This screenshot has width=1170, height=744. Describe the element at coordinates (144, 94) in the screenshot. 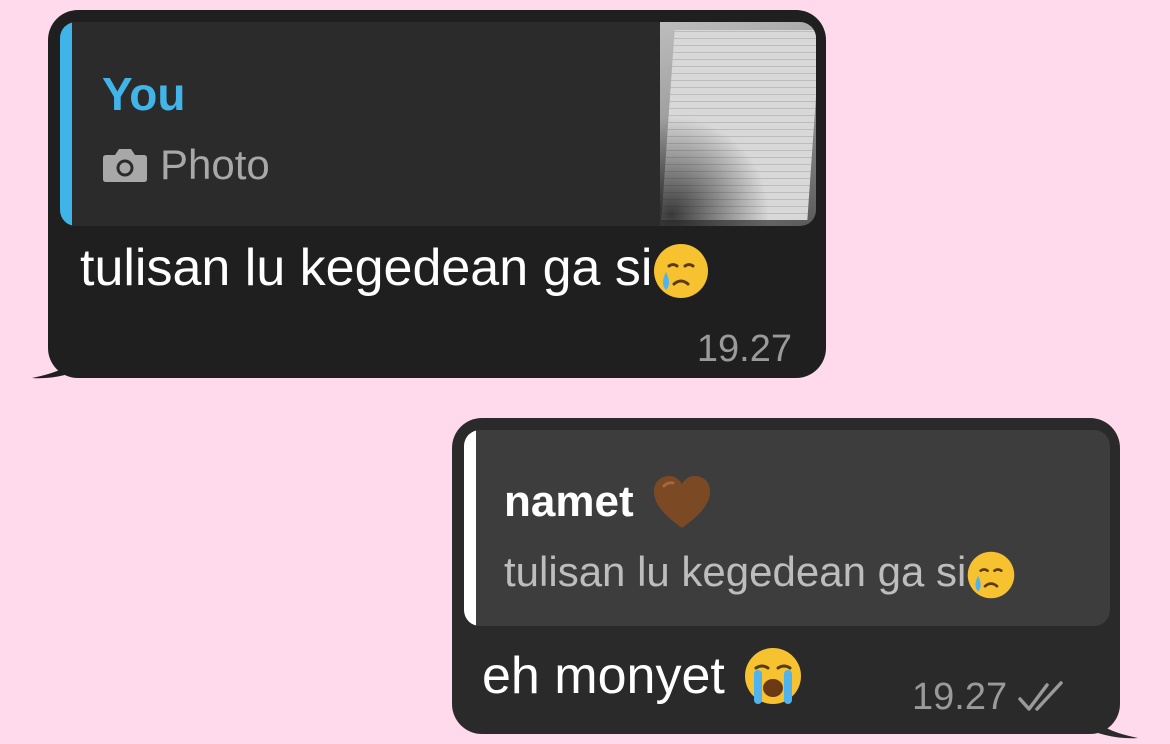

I see `quote-author: You` at that location.